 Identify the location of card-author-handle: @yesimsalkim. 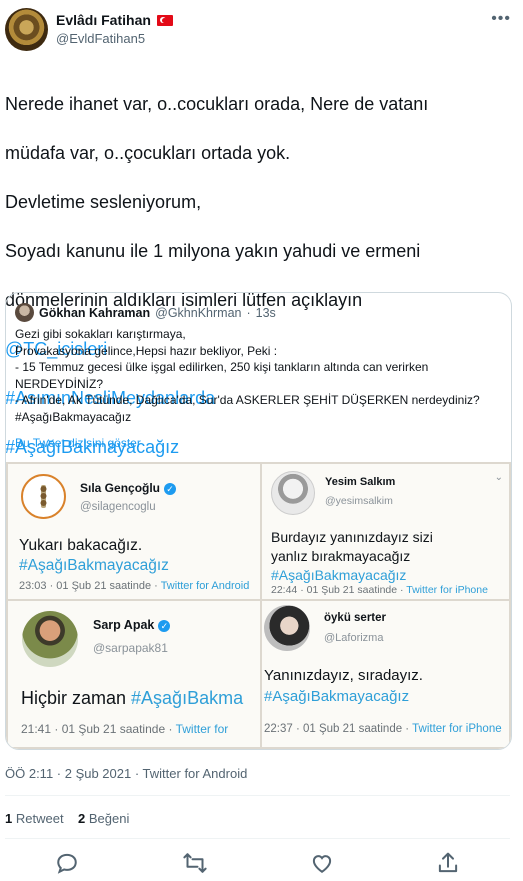
(359, 501).